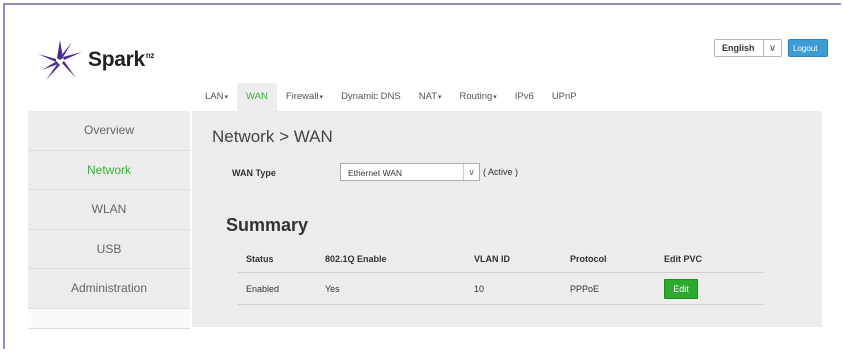 Image resolution: width=844 pixels, height=352 pixels. What do you see at coordinates (109, 249) in the screenshot?
I see `sidebar-item-usb: USB` at bounding box center [109, 249].